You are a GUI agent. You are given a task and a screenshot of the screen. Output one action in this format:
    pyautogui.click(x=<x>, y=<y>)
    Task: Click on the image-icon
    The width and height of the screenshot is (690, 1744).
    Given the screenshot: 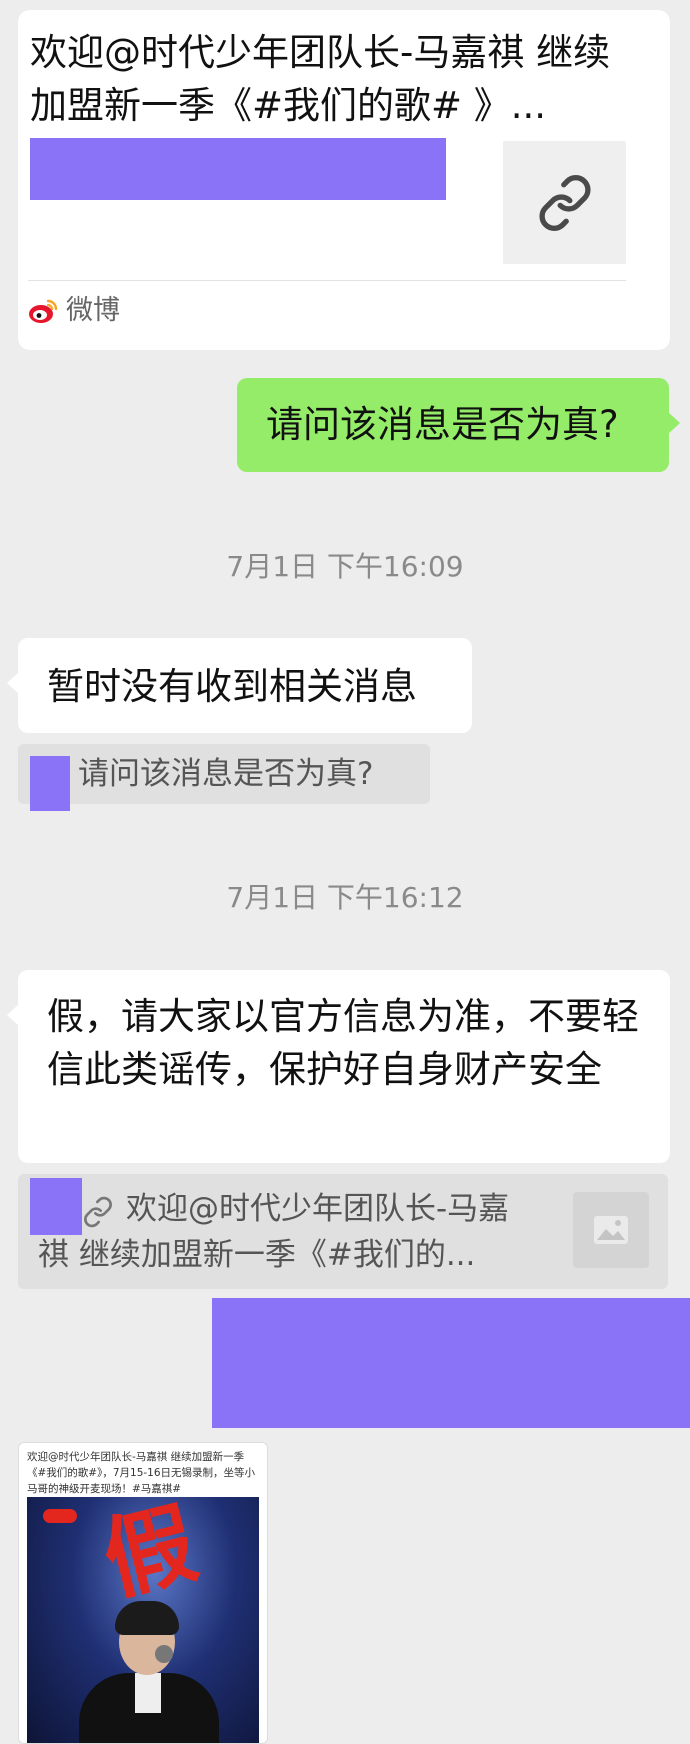 What is the action you would take?
    pyautogui.click(x=611, y=1230)
    